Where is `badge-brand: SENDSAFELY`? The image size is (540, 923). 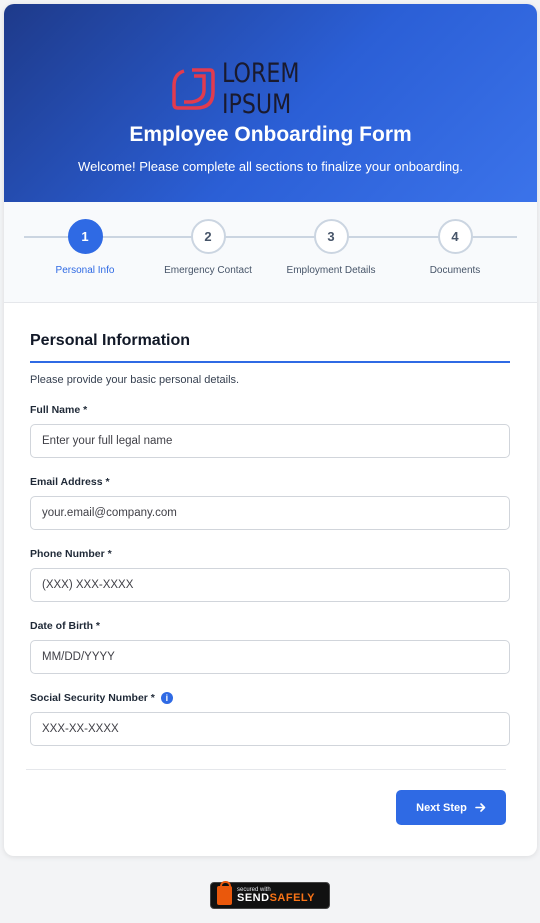 badge-brand: SENDSAFELY is located at coordinates (276, 898).